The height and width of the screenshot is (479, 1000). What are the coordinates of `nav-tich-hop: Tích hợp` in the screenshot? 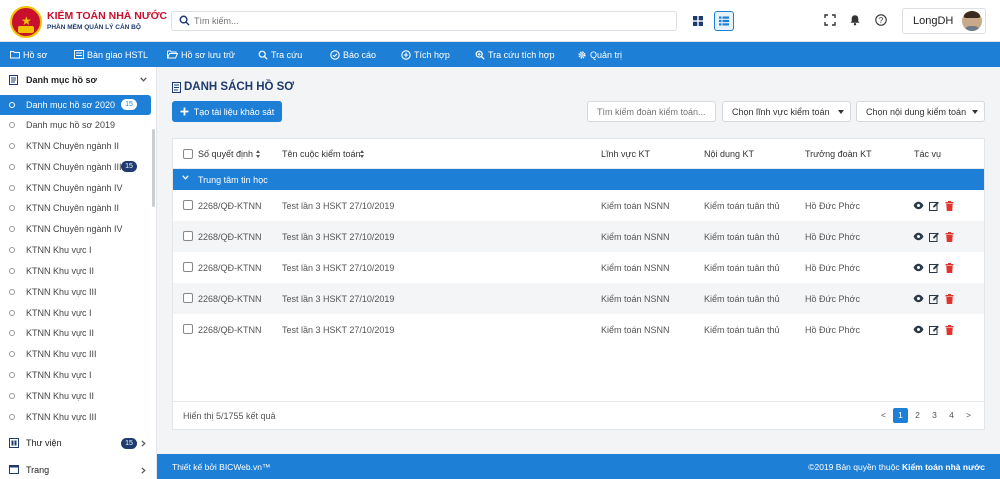 It's located at (425, 54).